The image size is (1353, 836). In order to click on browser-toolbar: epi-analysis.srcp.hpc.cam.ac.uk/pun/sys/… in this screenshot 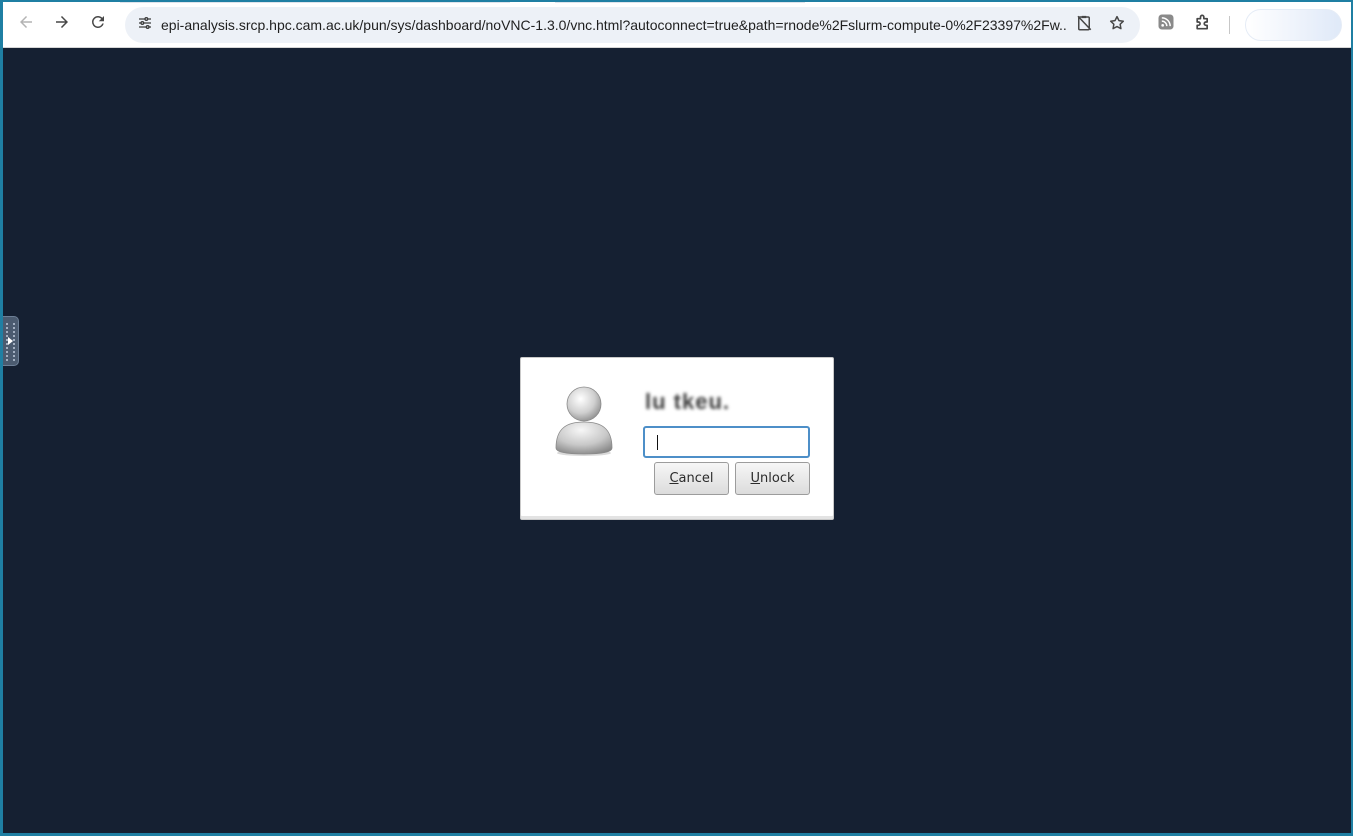, I will do `click(676, 24)`.